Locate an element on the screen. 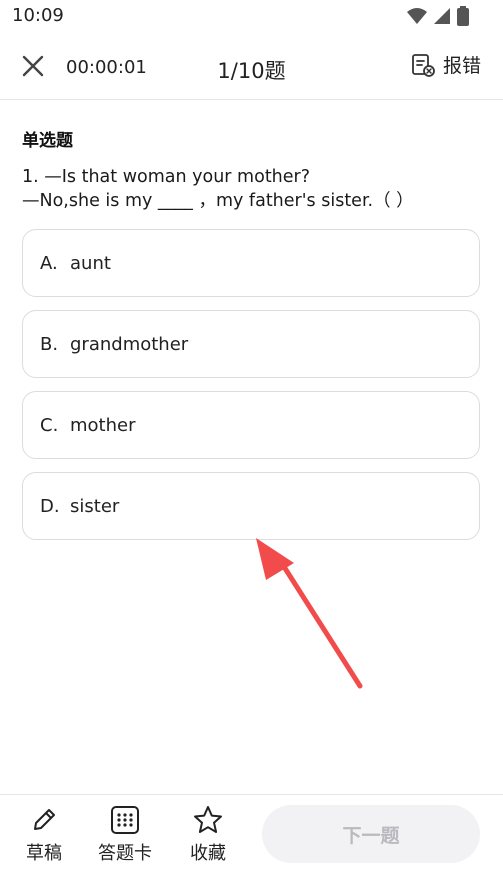 Image resolution: width=503 pixels, height=894 pixels. status-bar: 10:09 is located at coordinates (251, 17).